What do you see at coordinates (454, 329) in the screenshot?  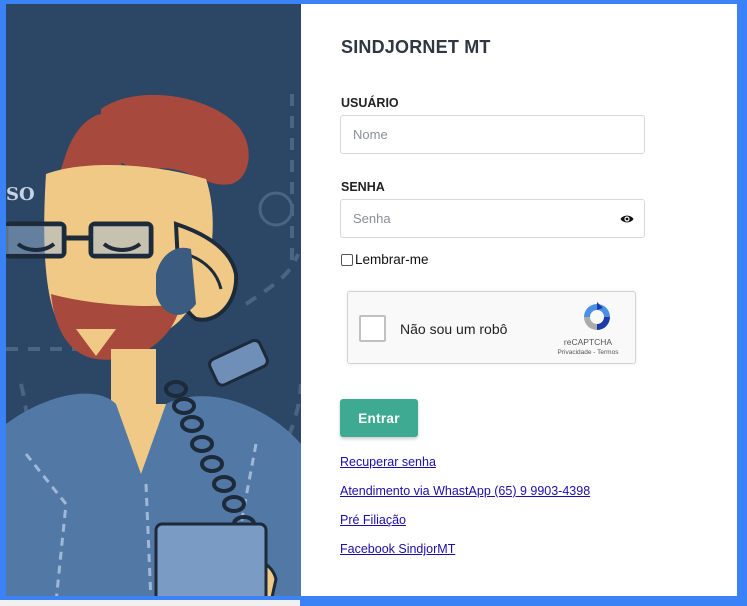 I see `recaptcha-text: Não sou um robô` at bounding box center [454, 329].